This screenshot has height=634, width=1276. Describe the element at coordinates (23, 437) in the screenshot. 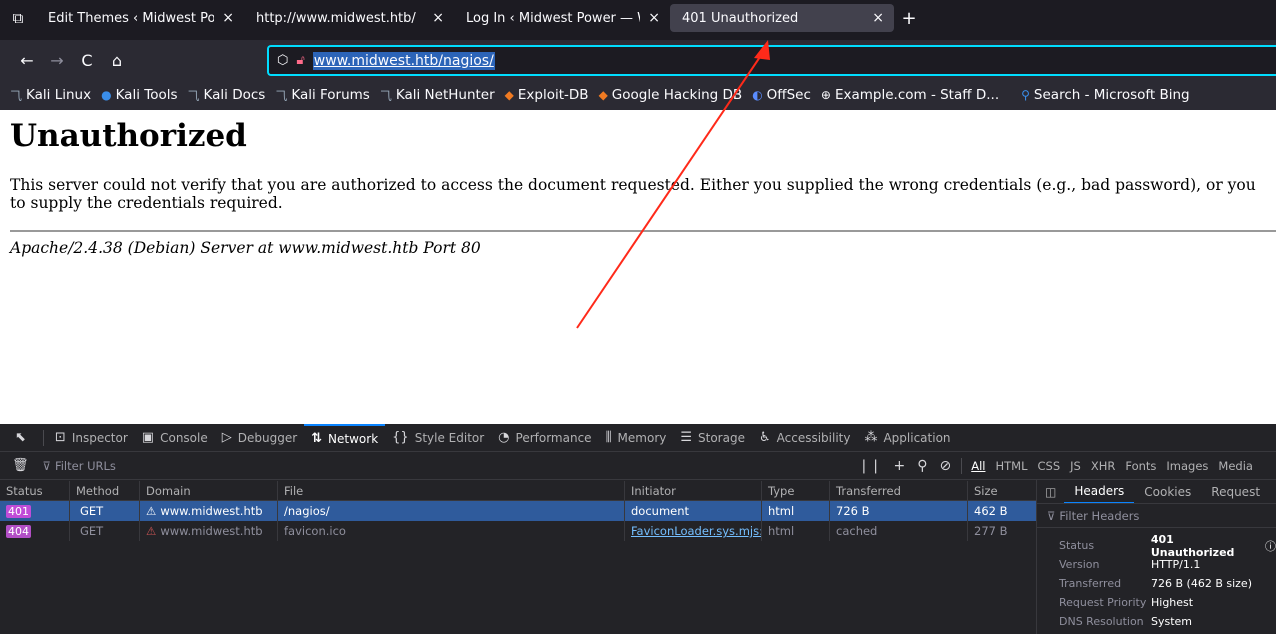

I see `pick-element-button: ⬉` at that location.